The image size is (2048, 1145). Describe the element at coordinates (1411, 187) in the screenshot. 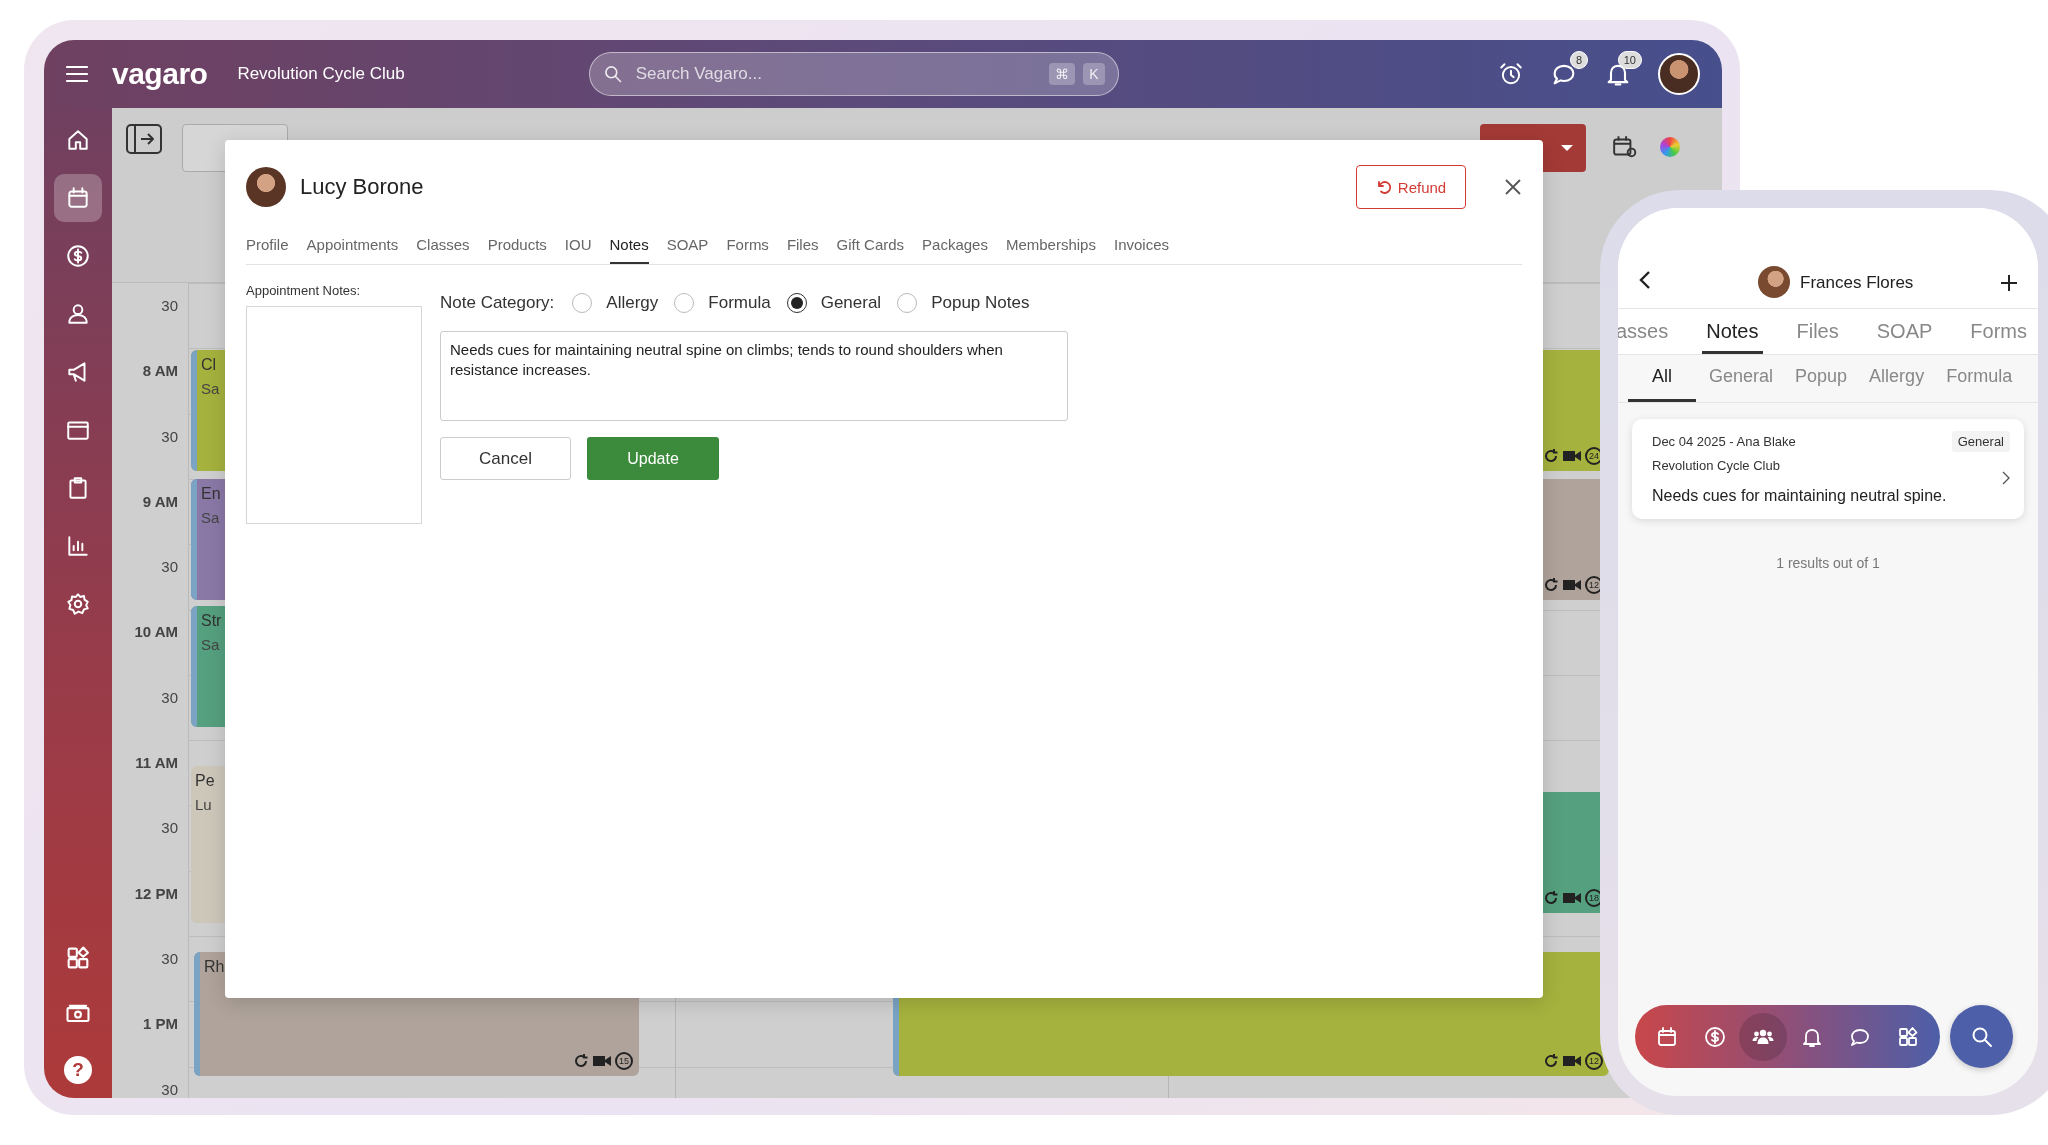

I see `refund-button: Refund` at that location.